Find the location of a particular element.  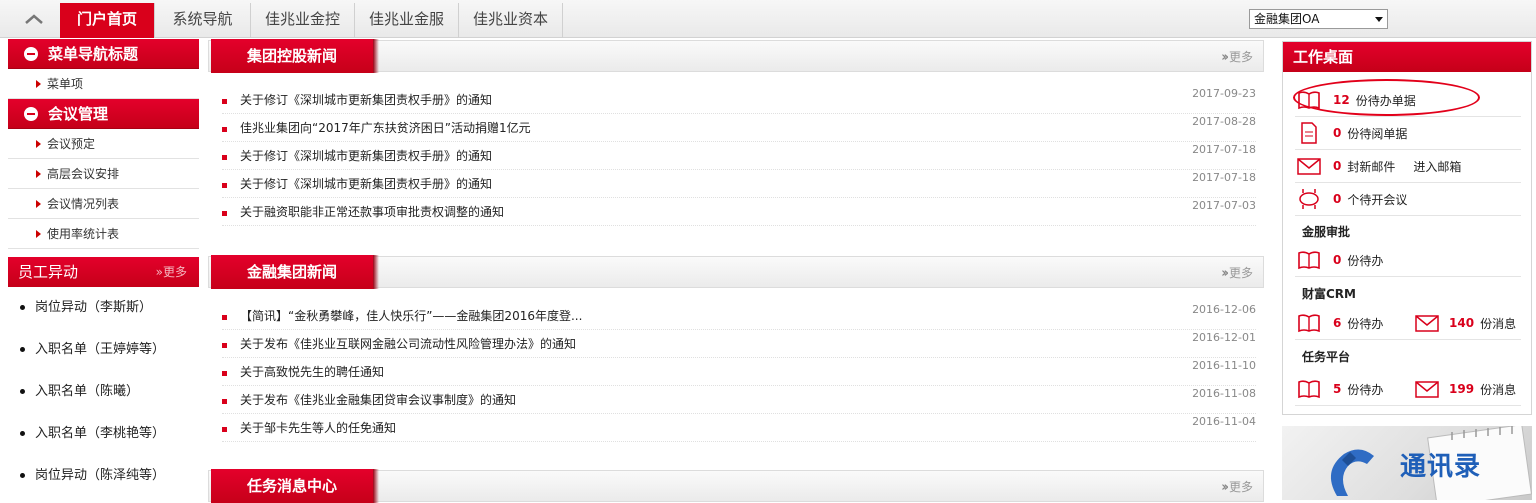

news-item: 关于发布《佳兆业互联网金融公司流动性风险管理办法》的通知 2016-12-01 is located at coordinates (739, 344).